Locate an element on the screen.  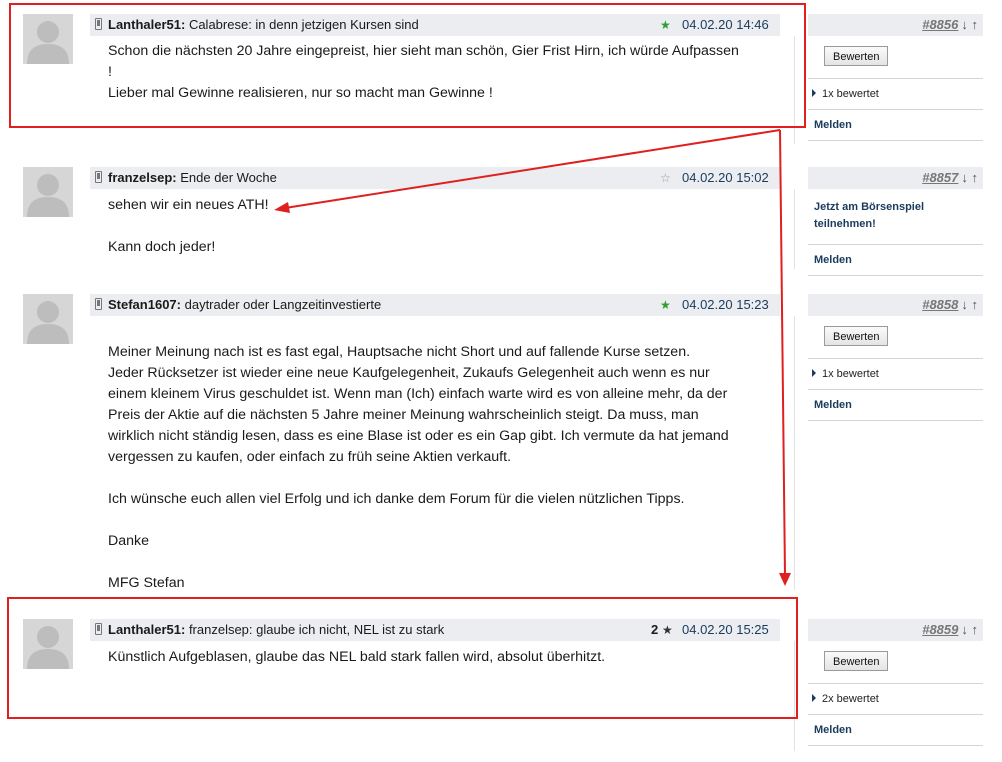
post-number-bar: #8856 ↓ ↑ is located at coordinates (895, 25).